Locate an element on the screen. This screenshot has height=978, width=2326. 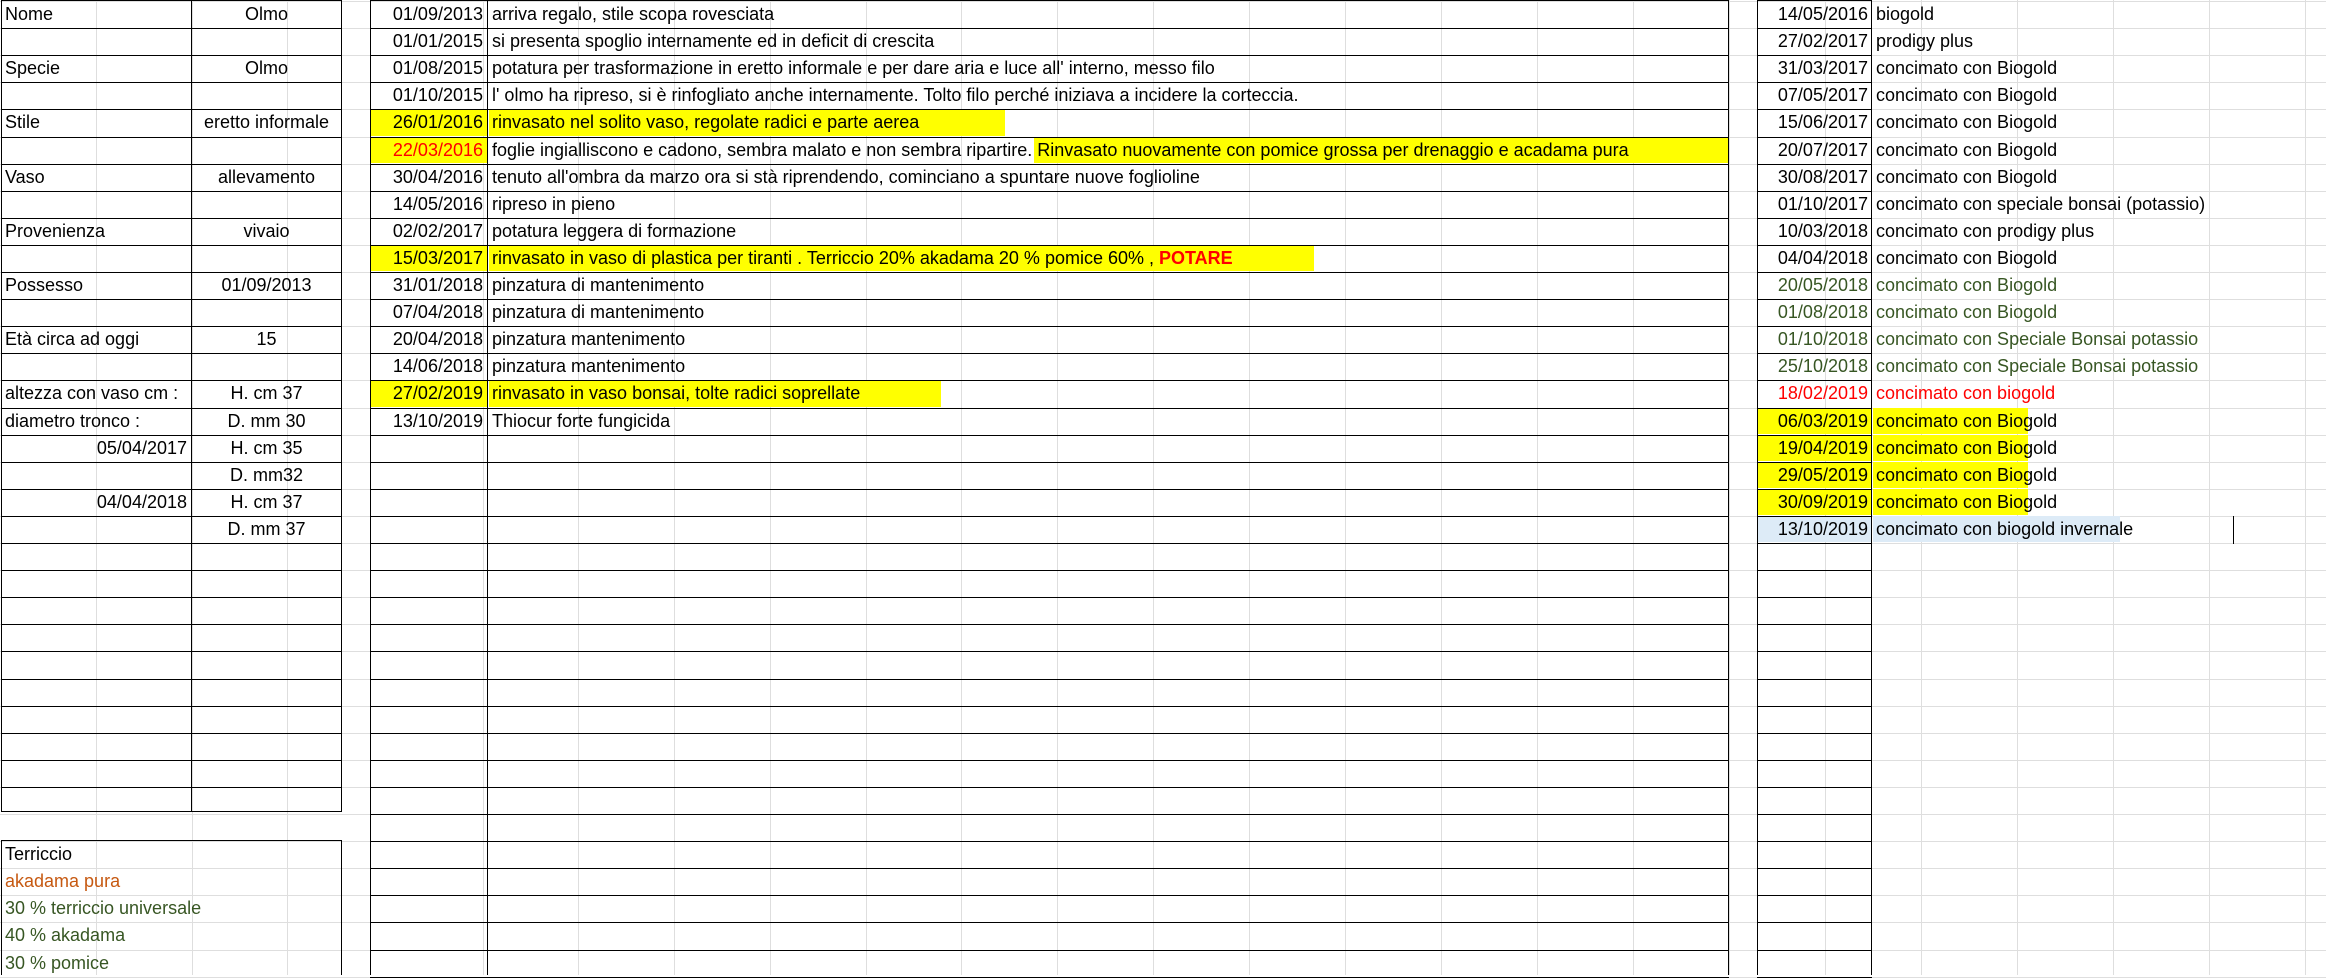
info-label: Vaso is located at coordinates (96, 177).